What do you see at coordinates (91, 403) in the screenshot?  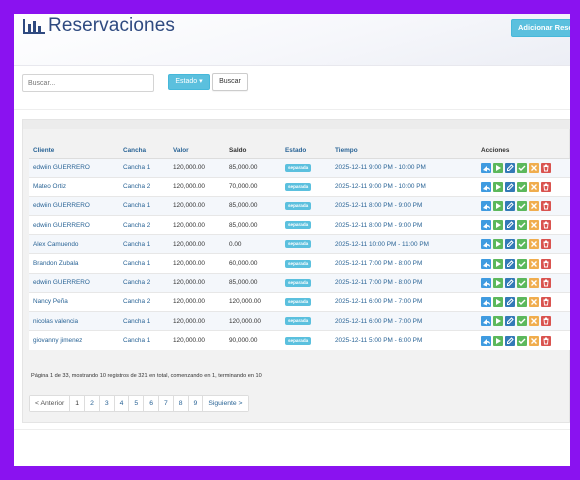 I see `pagination-page-2: 2` at bounding box center [91, 403].